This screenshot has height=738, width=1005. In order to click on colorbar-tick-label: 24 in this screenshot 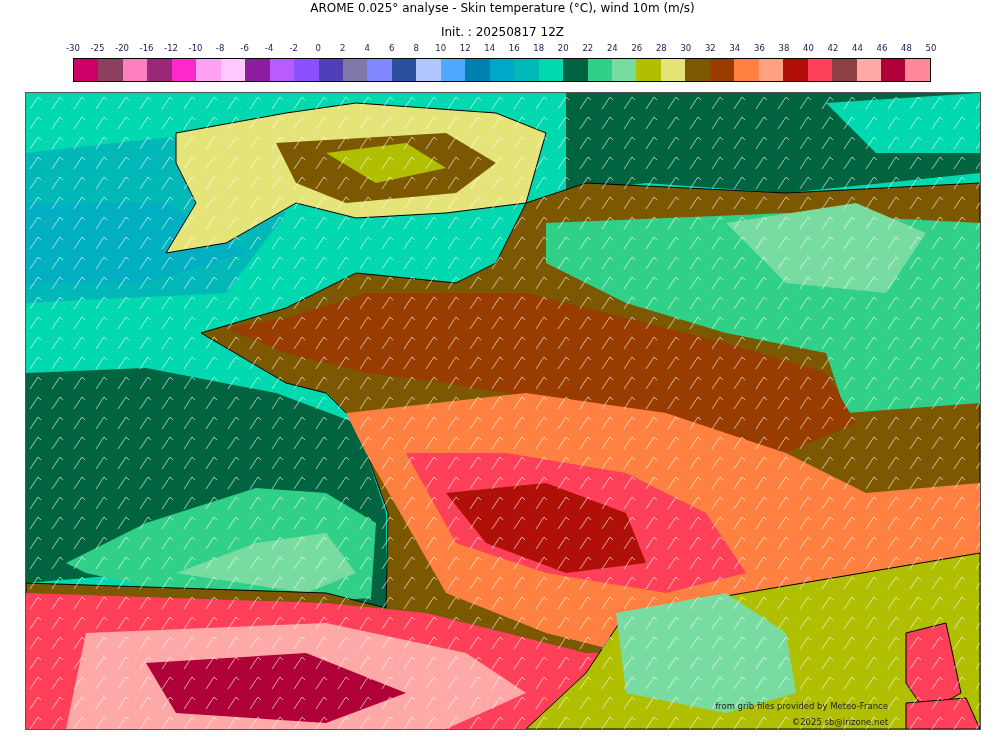, I will do `click(612, 48)`.